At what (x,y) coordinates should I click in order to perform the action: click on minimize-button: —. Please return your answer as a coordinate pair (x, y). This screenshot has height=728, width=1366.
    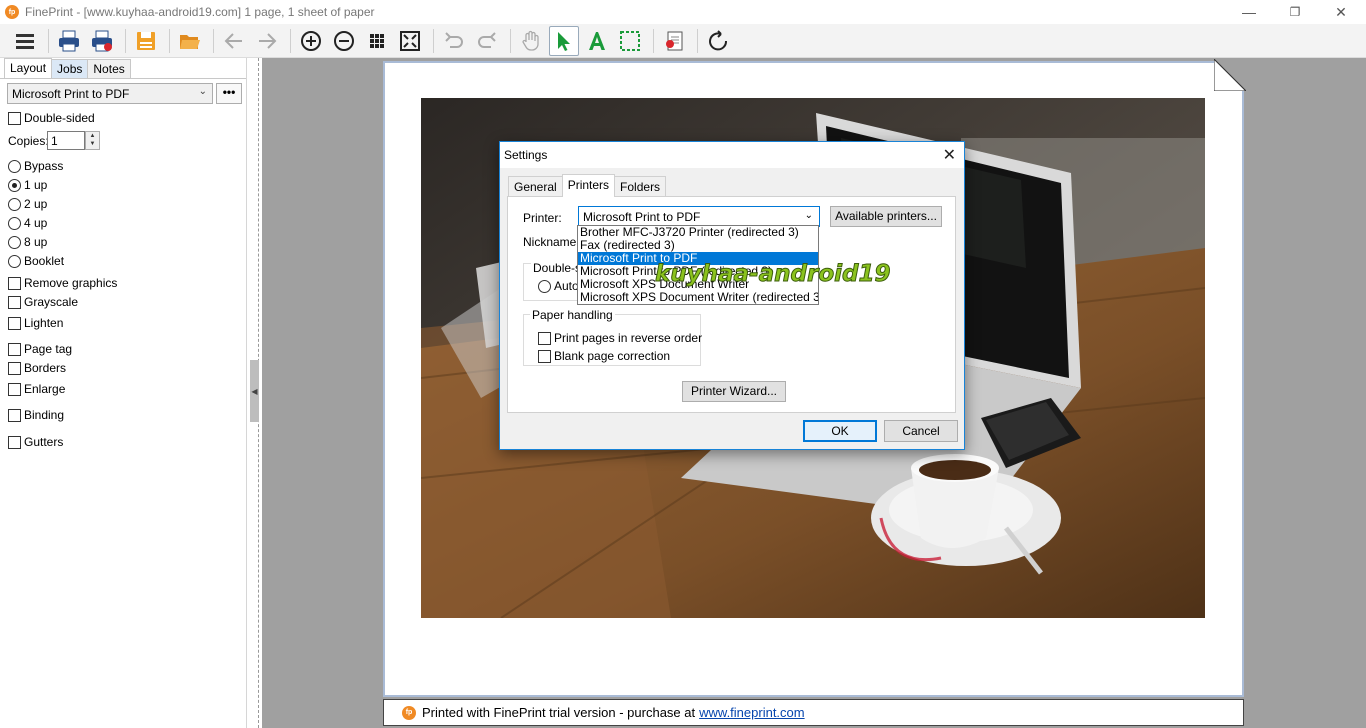
    Looking at the image, I should click on (1249, 12).